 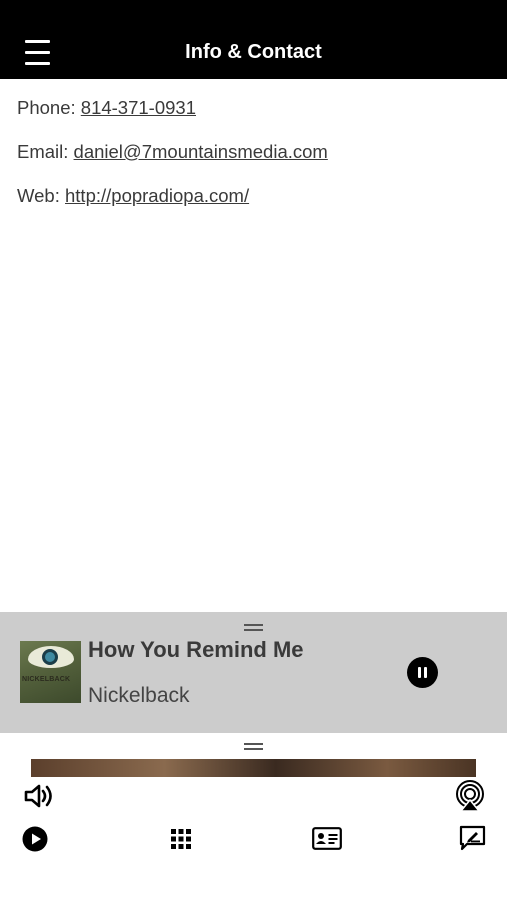 I want to click on phone-label: Phone:, so click(x=46, y=107).